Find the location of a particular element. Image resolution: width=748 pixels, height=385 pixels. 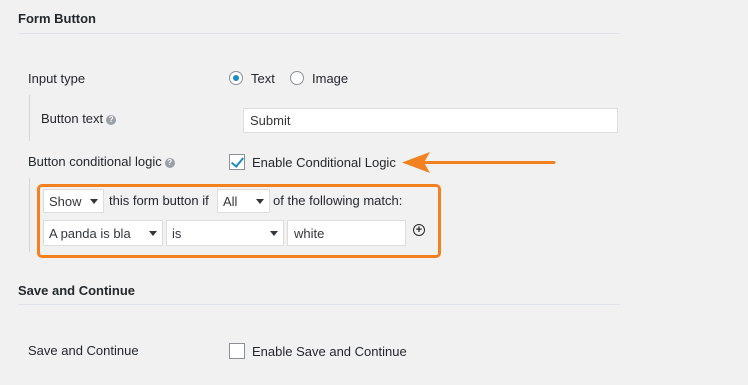

radio-image-label: Image is located at coordinates (330, 78).